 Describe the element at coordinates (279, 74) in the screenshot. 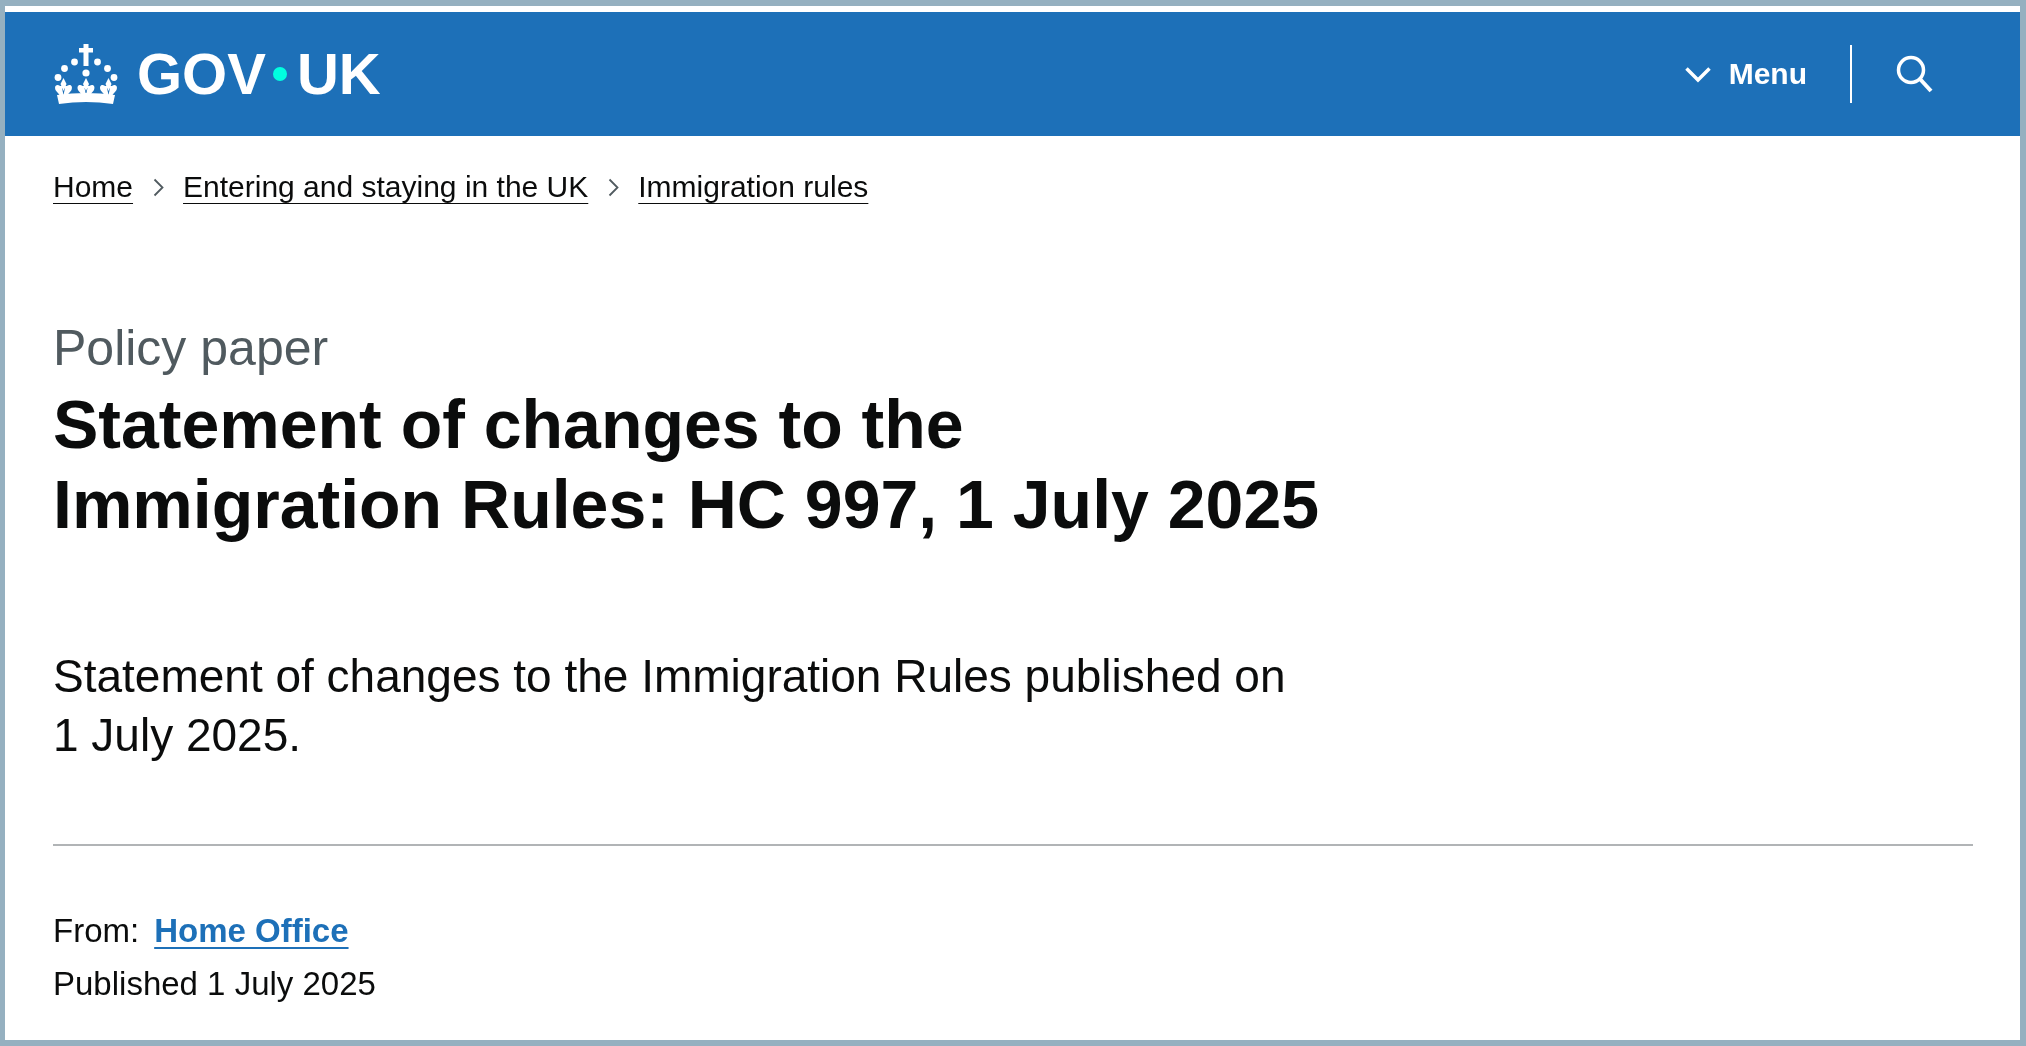

I see `dot-icon` at that location.